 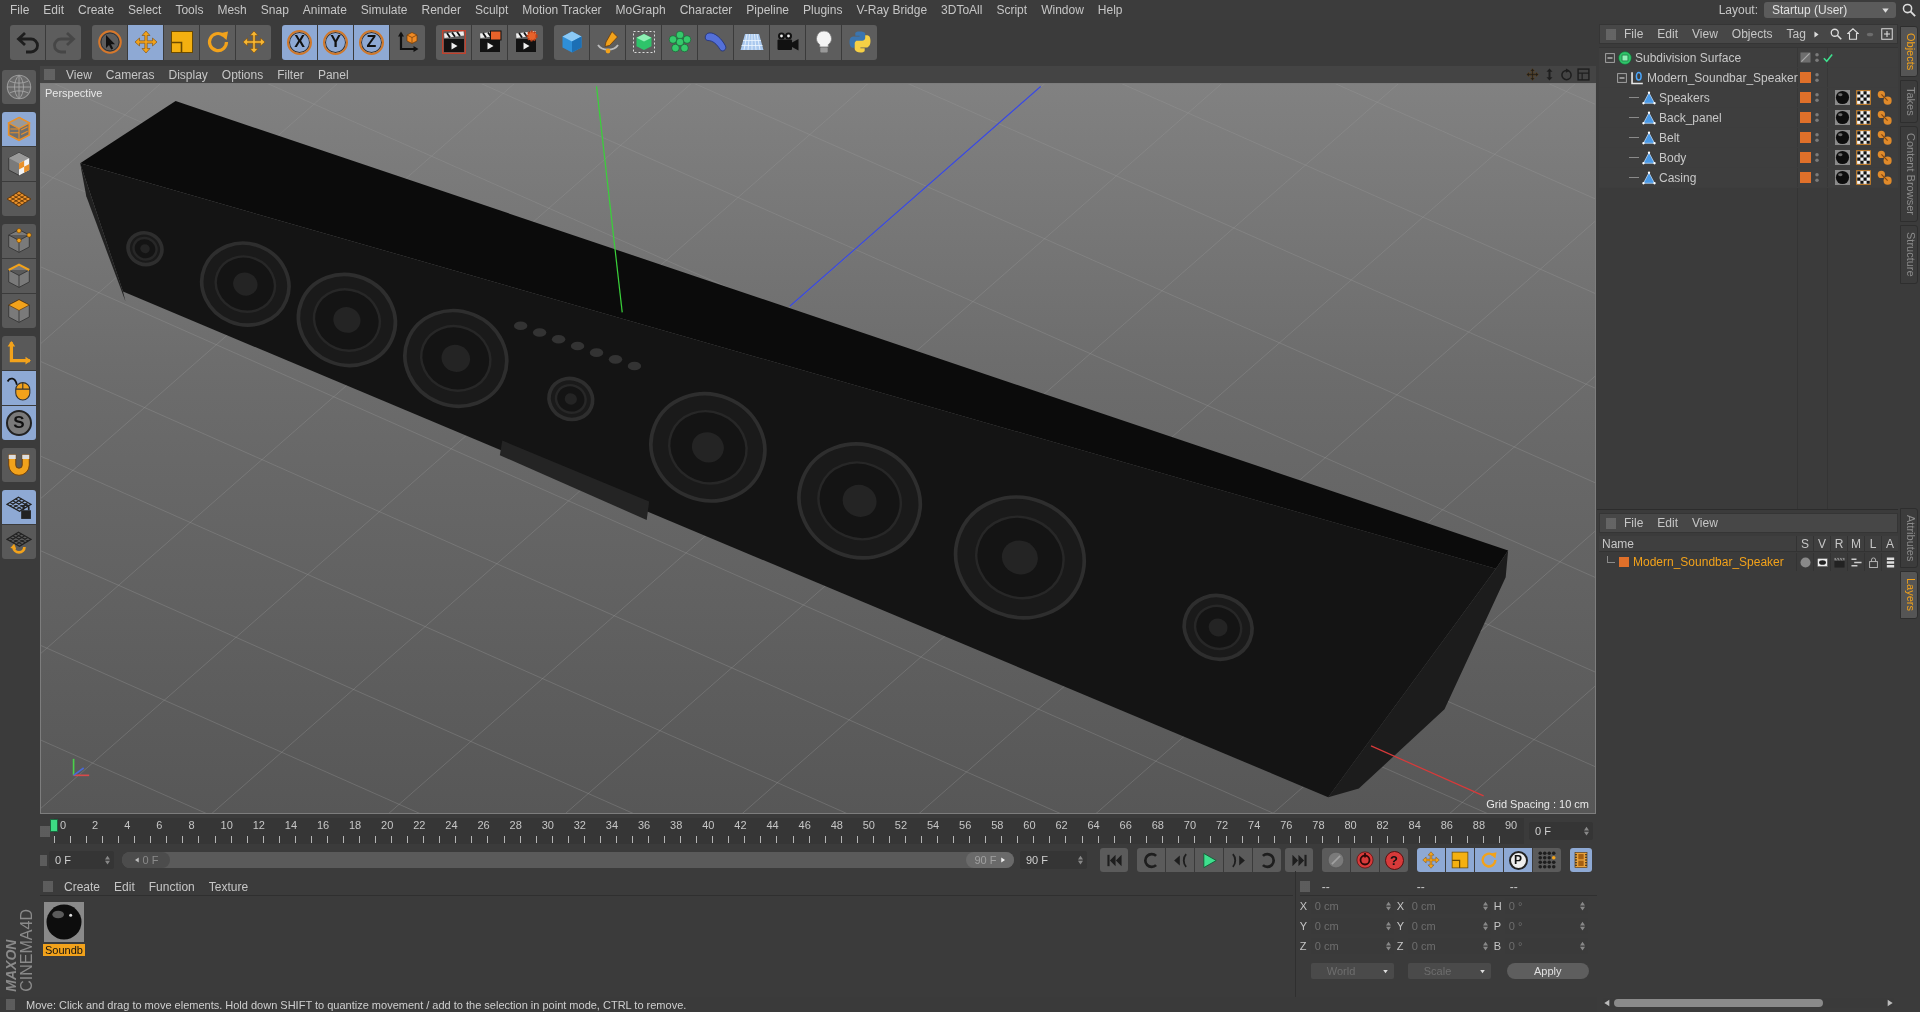 I want to click on magnet-button, so click(x=19, y=465).